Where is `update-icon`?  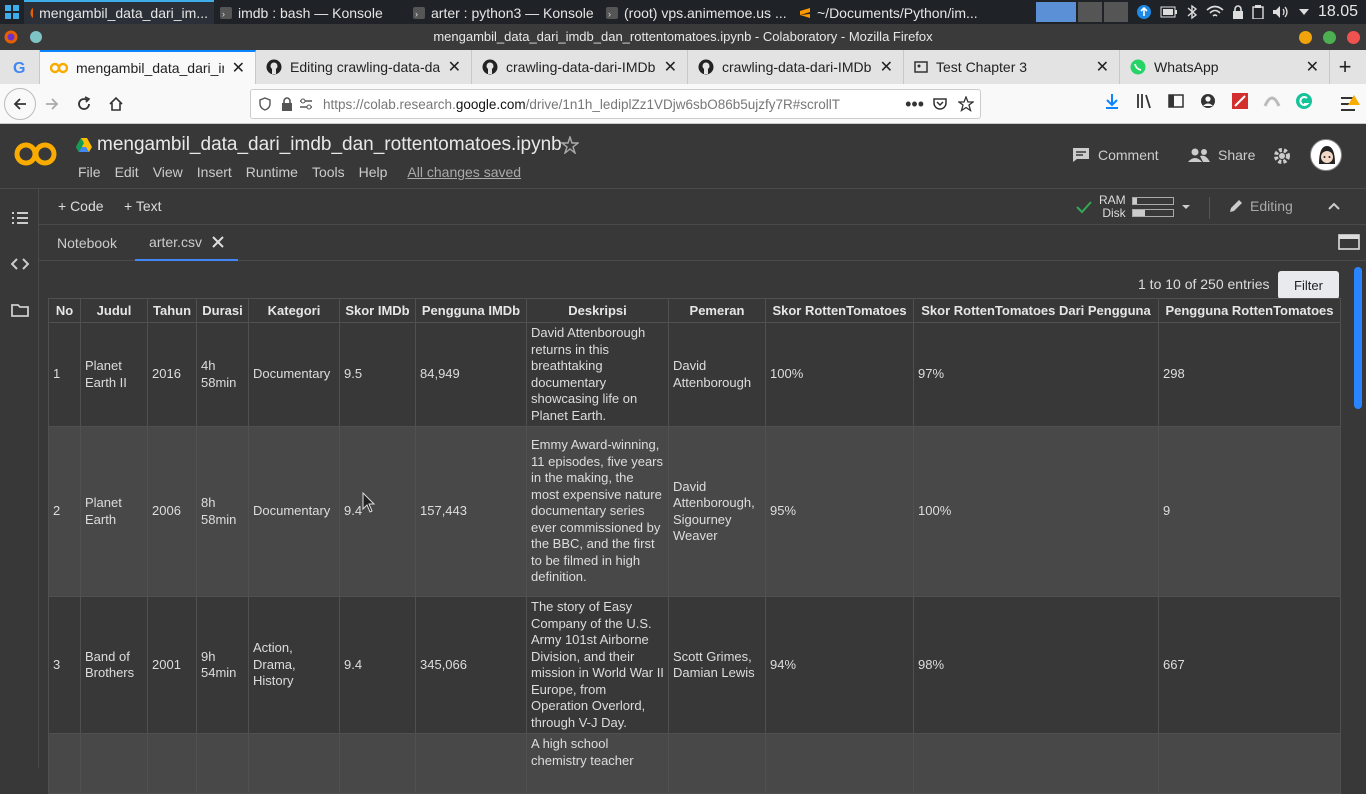 update-icon is located at coordinates (1144, 12).